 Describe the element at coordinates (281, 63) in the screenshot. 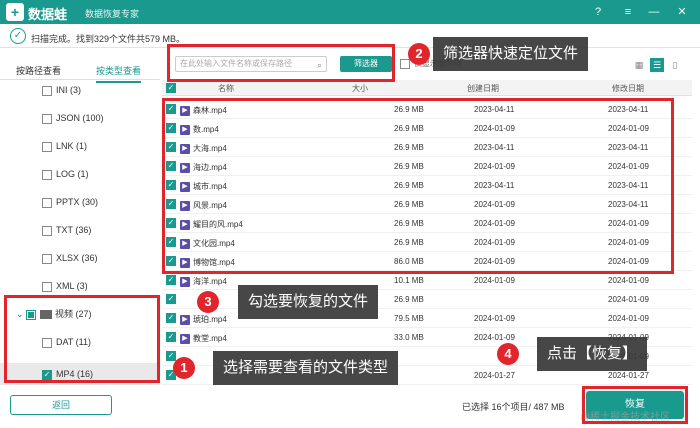

I see `annotation-box-search` at that location.